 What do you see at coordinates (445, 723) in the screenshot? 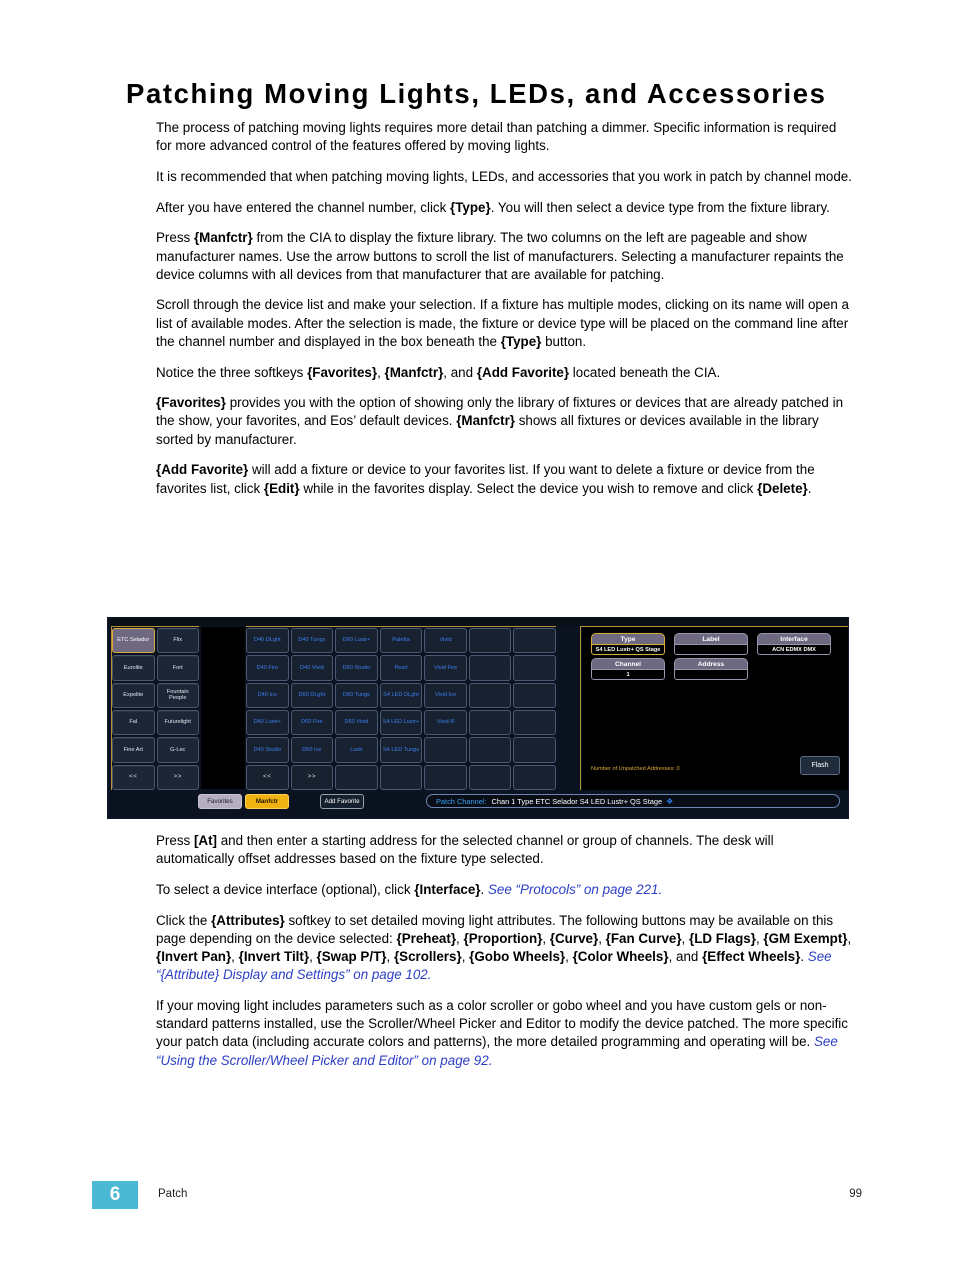
I see `device-button: Vivid R` at bounding box center [445, 723].